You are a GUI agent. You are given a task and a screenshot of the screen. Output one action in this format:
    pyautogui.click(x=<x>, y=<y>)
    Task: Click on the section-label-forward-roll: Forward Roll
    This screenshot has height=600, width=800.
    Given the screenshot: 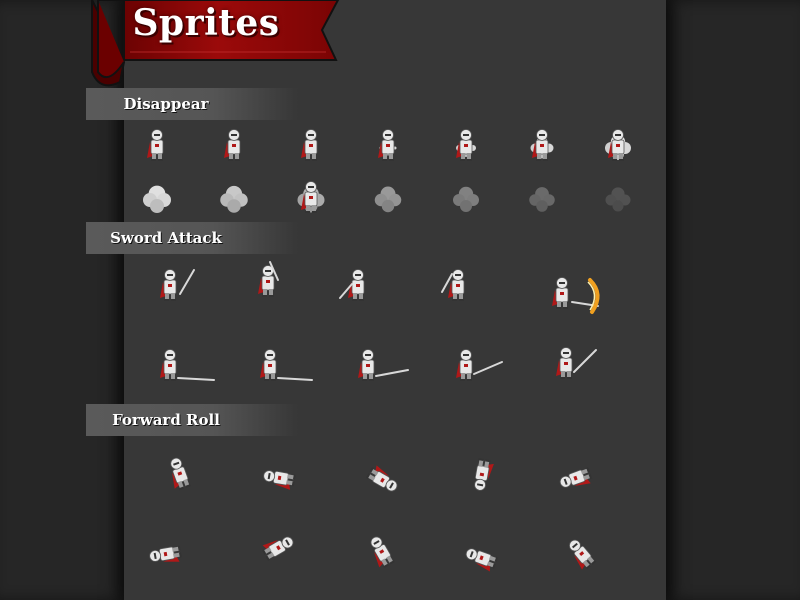 What is the action you would take?
    pyautogui.click(x=166, y=420)
    